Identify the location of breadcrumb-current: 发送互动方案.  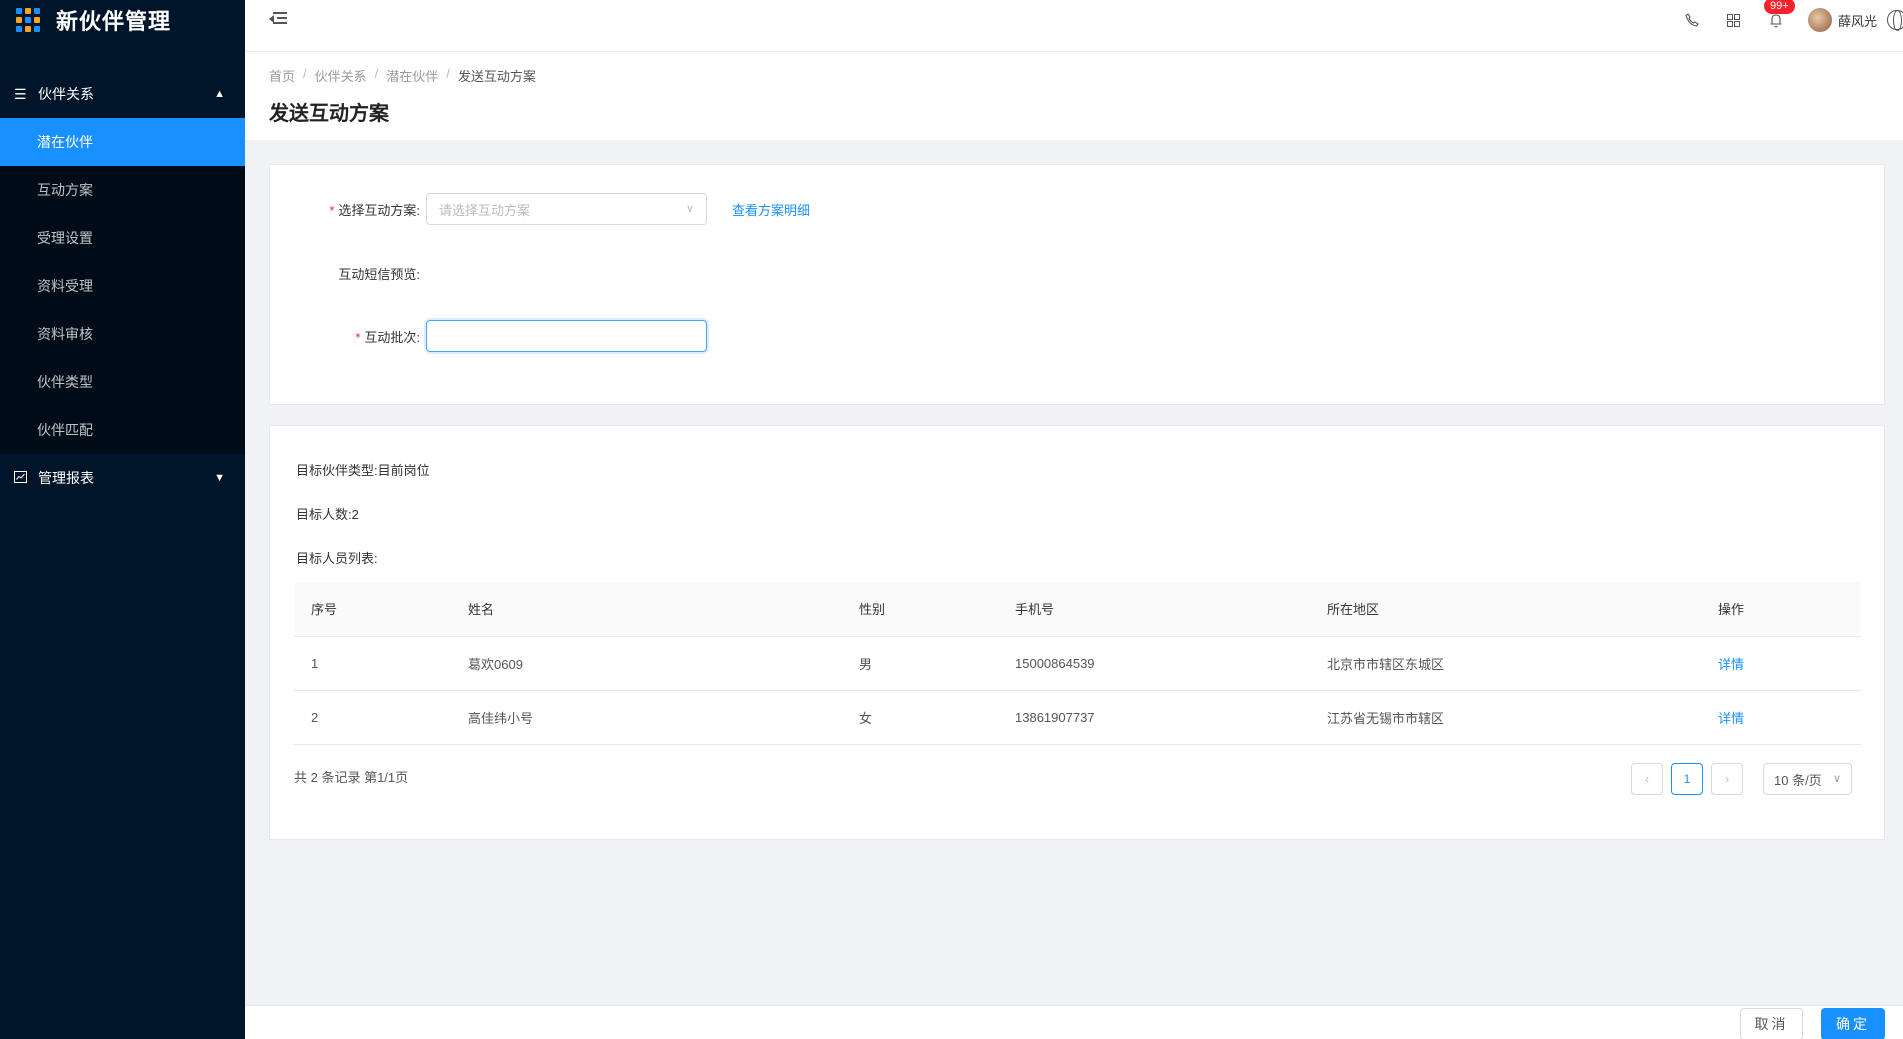
(496, 76).